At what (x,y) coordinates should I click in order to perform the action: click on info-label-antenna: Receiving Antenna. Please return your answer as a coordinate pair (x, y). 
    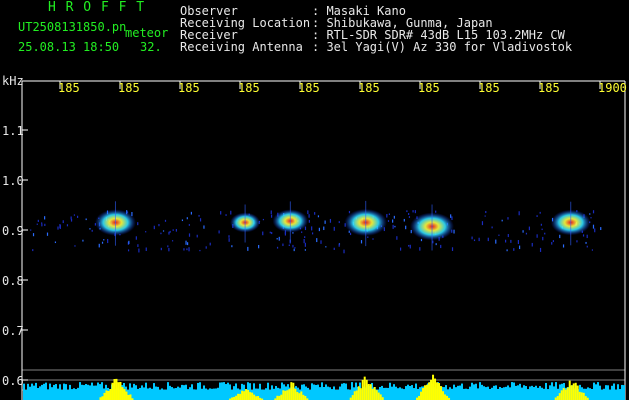
    Looking at the image, I should click on (241, 47).